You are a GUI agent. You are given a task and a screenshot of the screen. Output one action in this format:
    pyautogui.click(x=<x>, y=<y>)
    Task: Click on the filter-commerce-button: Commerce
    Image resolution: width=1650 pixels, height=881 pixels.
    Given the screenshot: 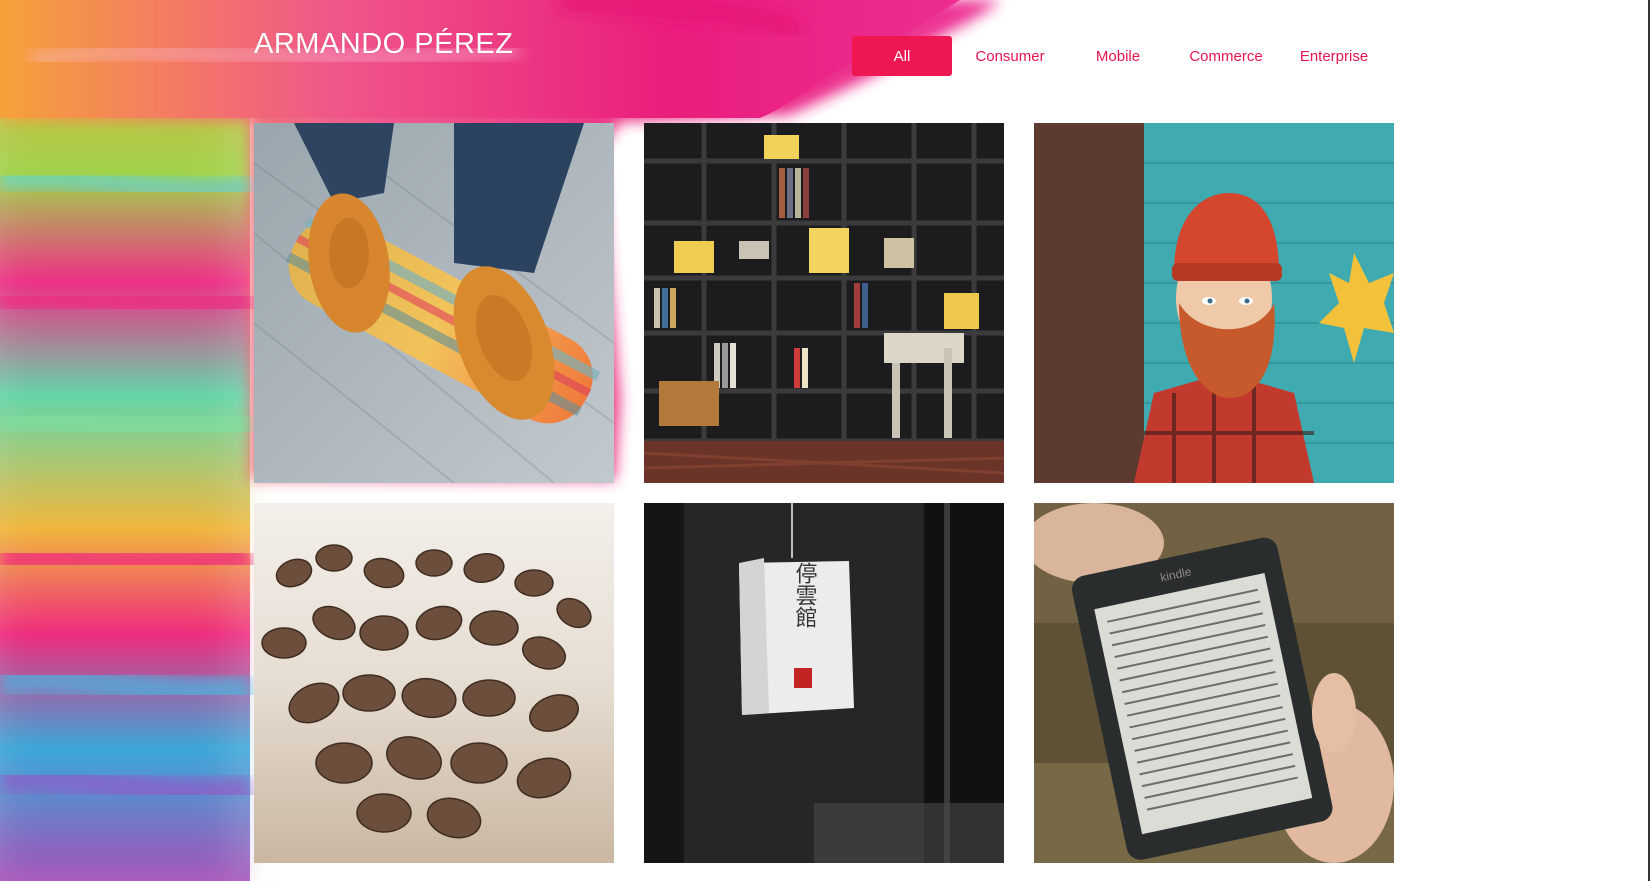 What is the action you would take?
    pyautogui.click(x=1226, y=56)
    